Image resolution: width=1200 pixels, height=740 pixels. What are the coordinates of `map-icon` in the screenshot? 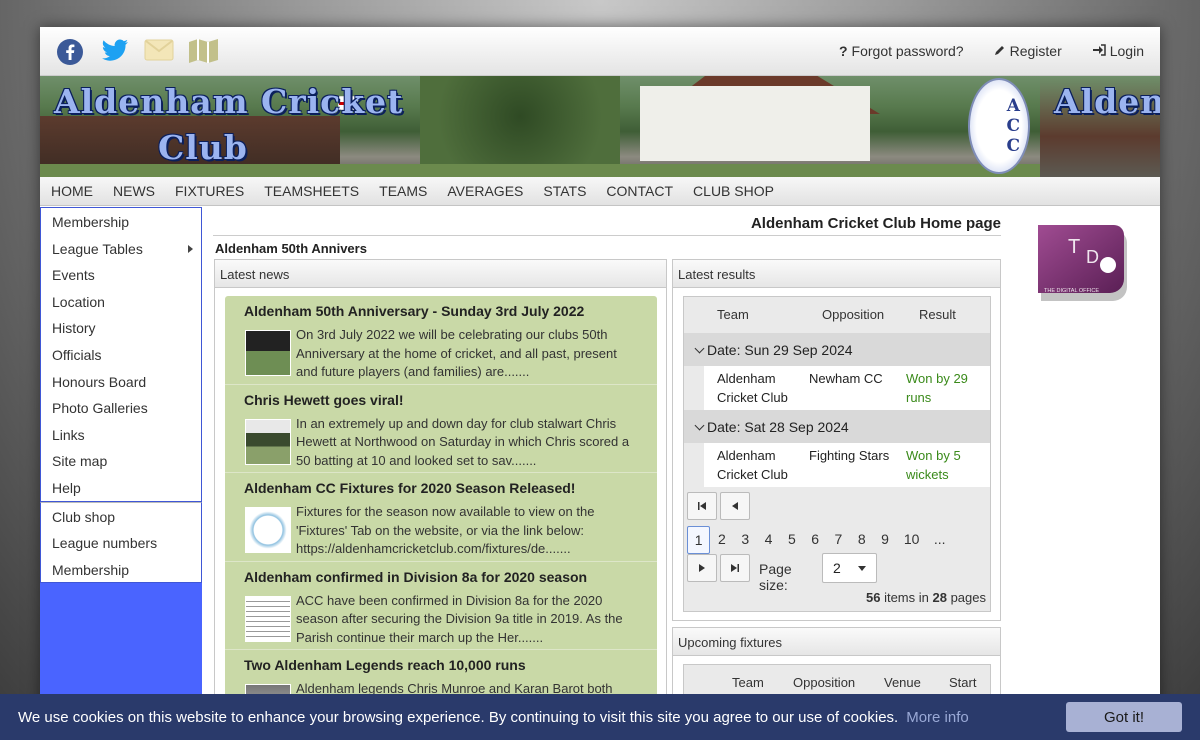 It's located at (203, 52).